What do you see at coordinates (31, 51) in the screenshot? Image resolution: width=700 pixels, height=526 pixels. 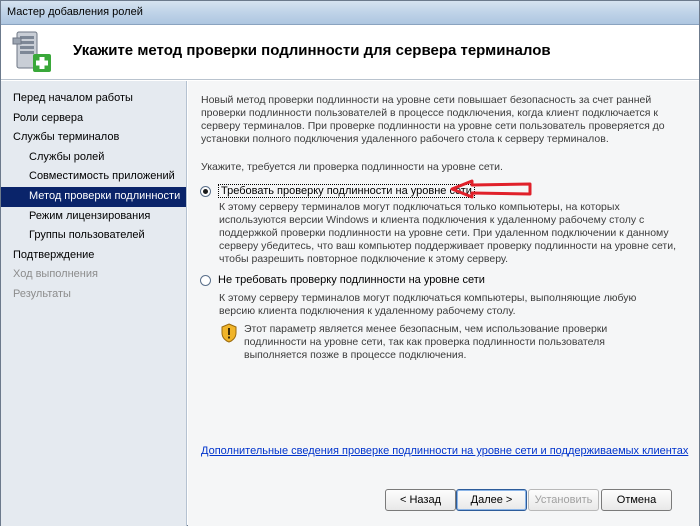 I see `server-add-icon` at bounding box center [31, 51].